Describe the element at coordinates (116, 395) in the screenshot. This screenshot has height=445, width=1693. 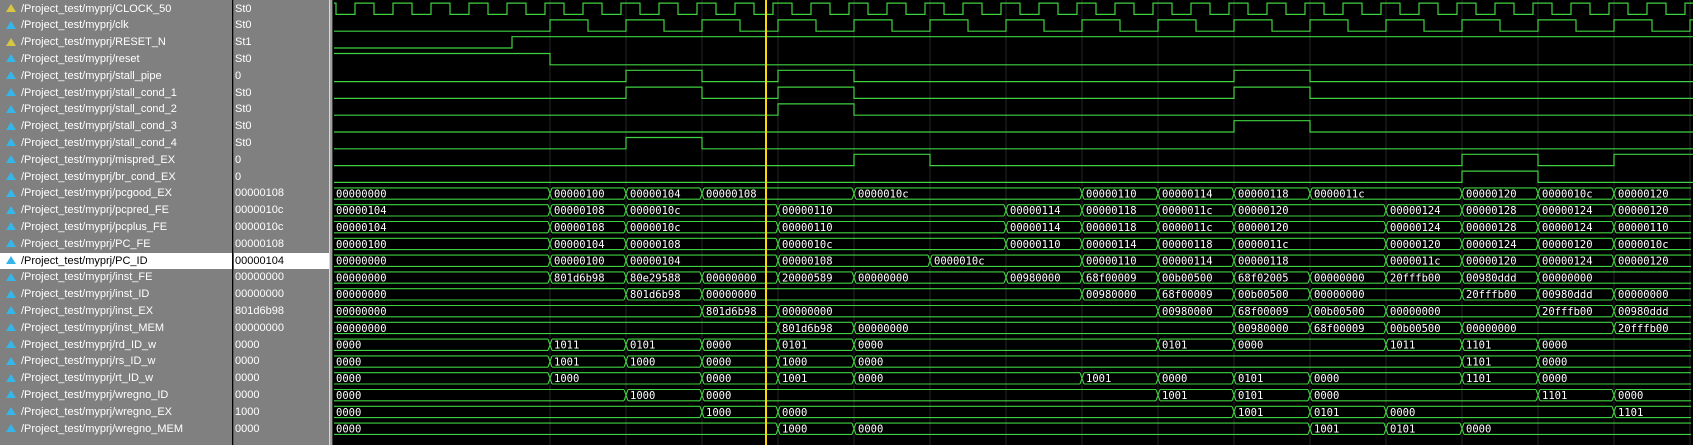
I see `signal-row: /Project_test/myprj/wregno_ID` at that location.